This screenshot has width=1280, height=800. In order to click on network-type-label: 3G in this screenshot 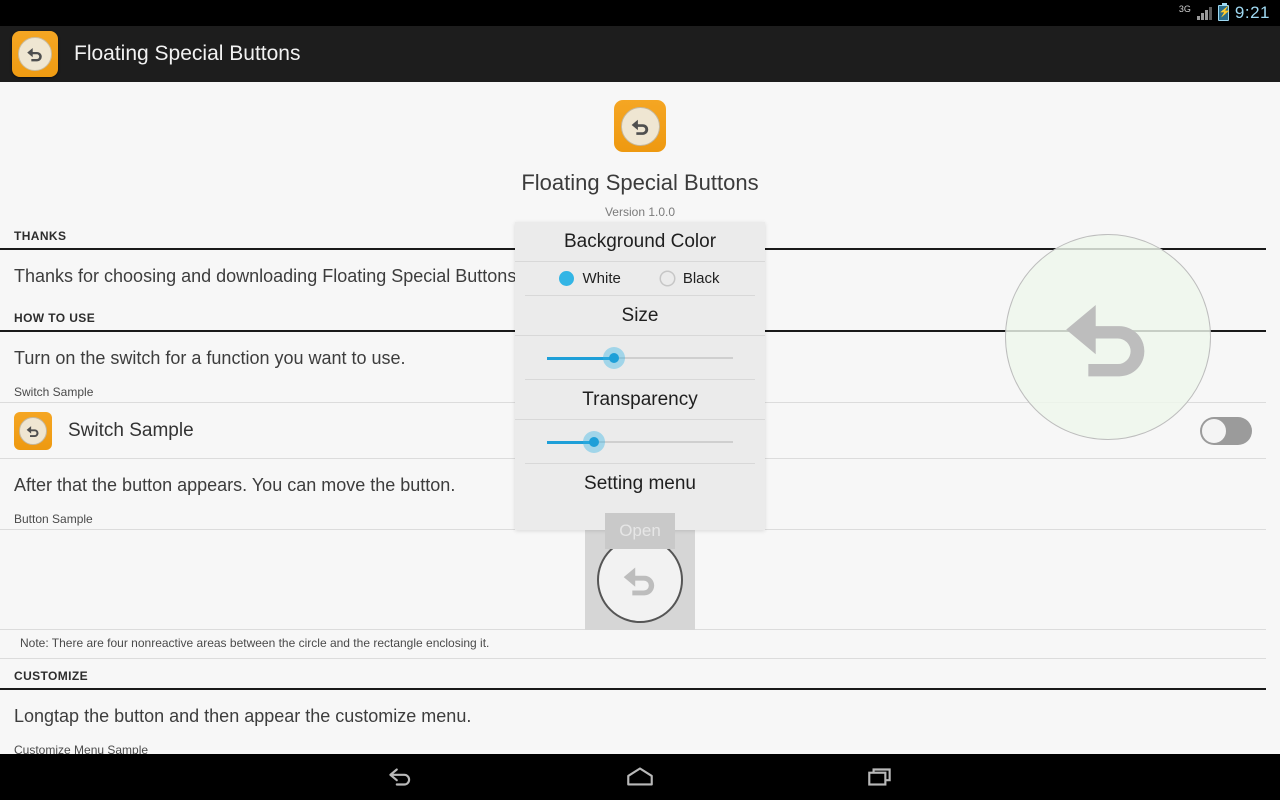, I will do `click(1184, 8)`.